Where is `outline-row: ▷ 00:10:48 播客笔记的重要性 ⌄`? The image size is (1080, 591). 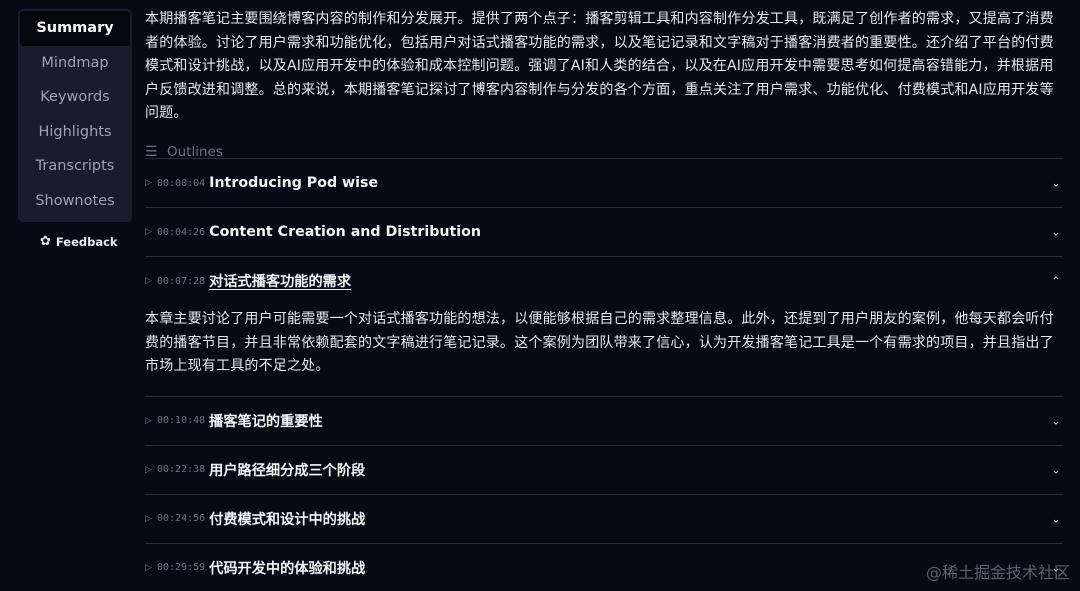 outline-row: ▷ 00:10:48 播客笔记的重要性 ⌄ is located at coordinates (604, 420).